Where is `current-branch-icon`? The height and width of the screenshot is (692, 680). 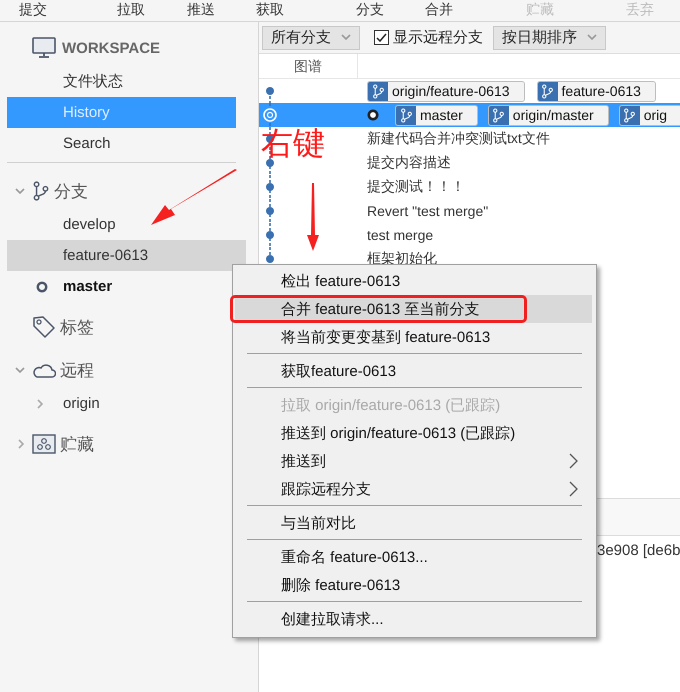
current-branch-icon is located at coordinates (42, 286).